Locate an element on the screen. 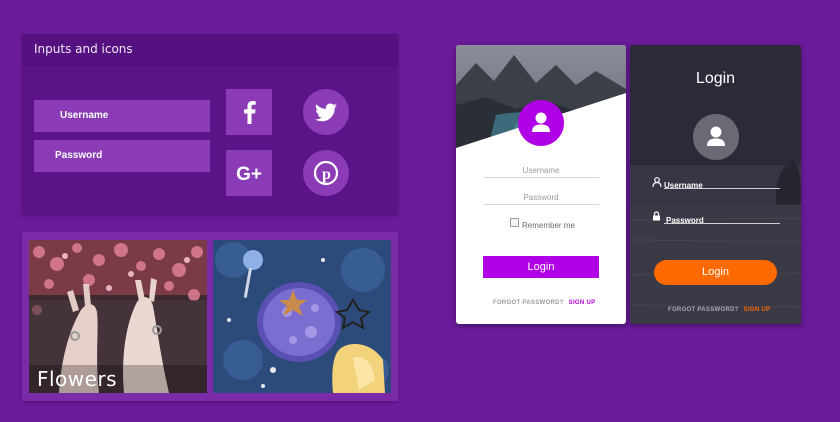 The width and height of the screenshot is (840, 422). twitter-button is located at coordinates (326, 112).